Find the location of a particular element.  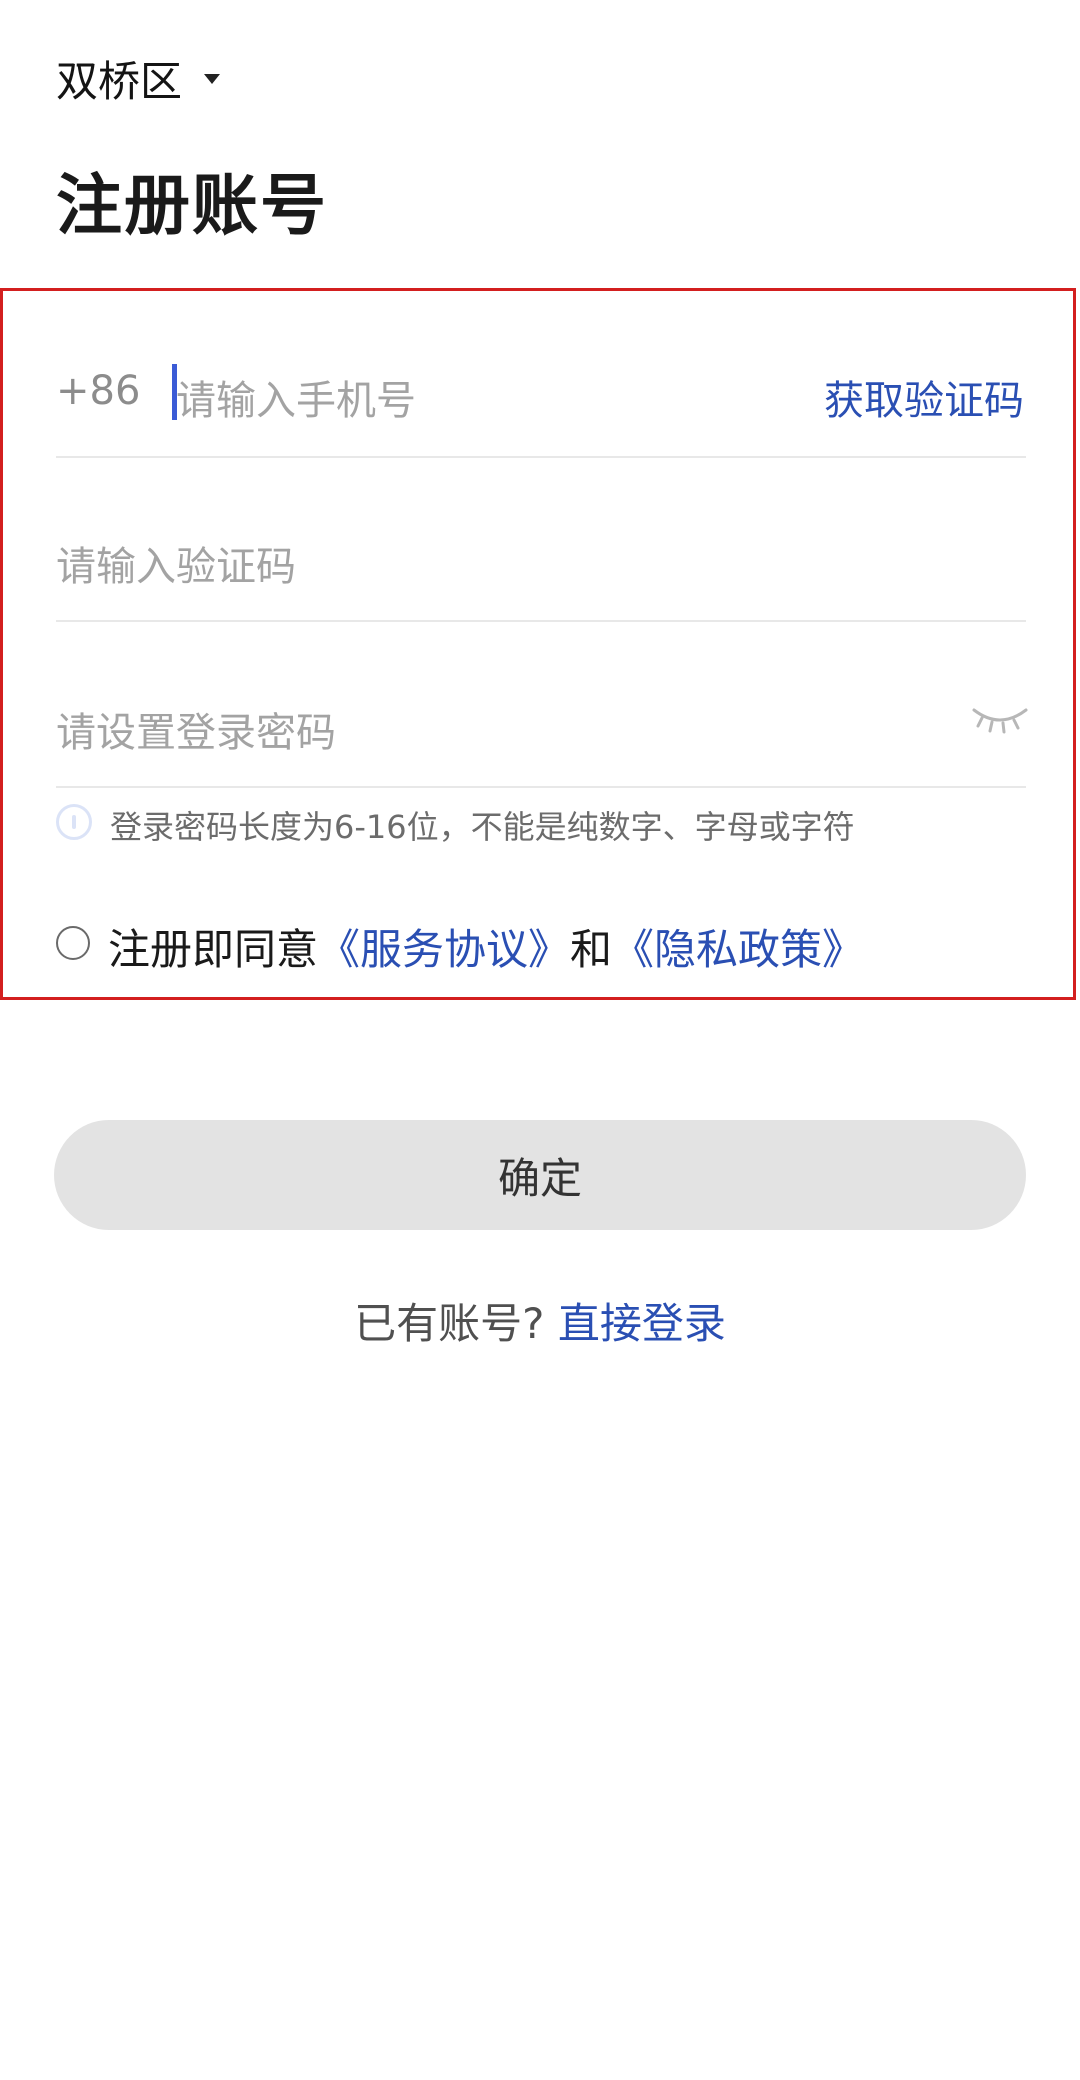

agreement-text: 注册即同意《服务协议》和《隐私政策》 is located at coordinates (486, 946).